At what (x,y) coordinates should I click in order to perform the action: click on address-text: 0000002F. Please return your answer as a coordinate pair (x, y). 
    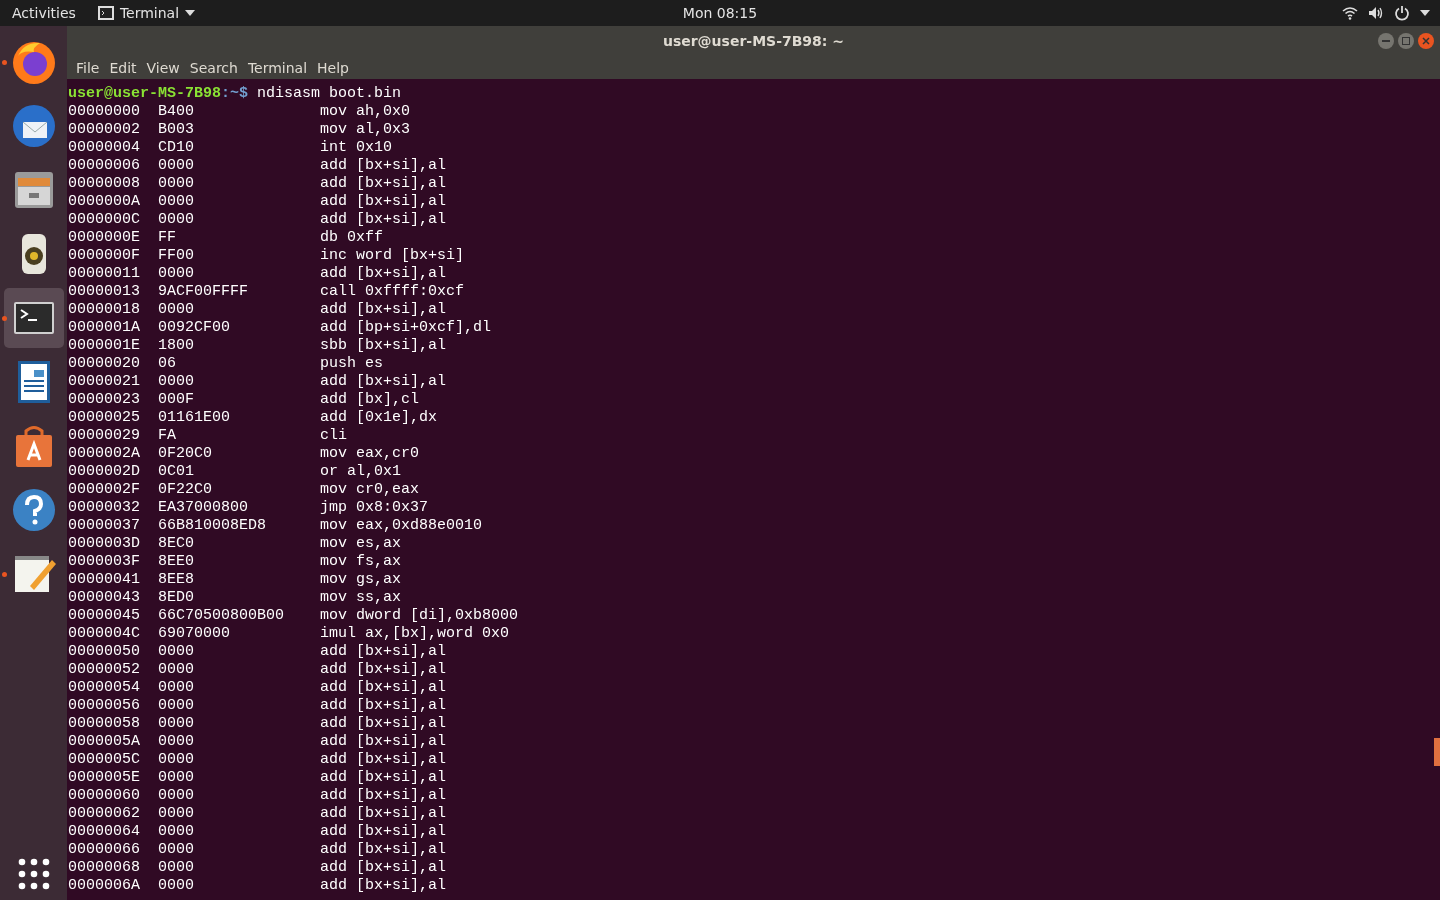
    Looking at the image, I should click on (104, 490).